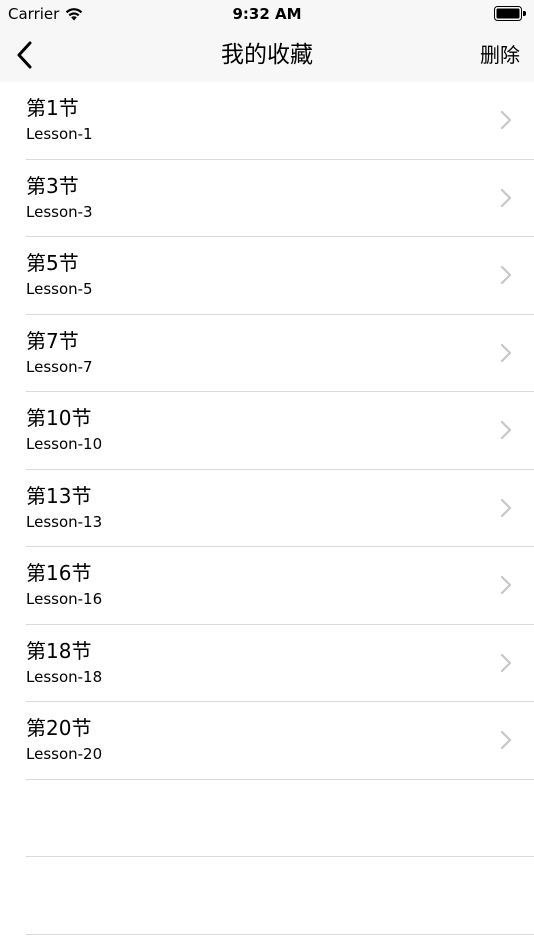  I want to click on list-item: 第3节 Lesson-3, so click(267, 199).